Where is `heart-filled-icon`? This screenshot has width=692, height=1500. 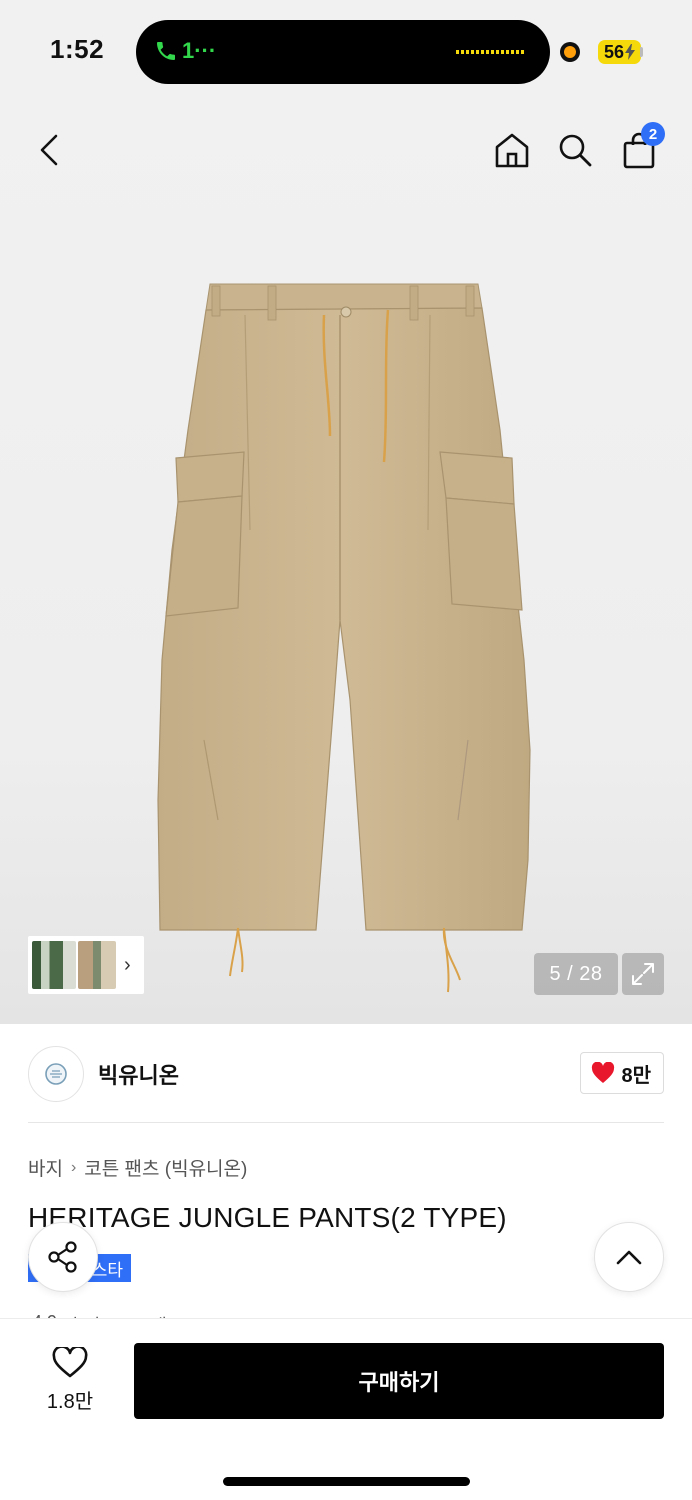 heart-filled-icon is located at coordinates (603, 1072).